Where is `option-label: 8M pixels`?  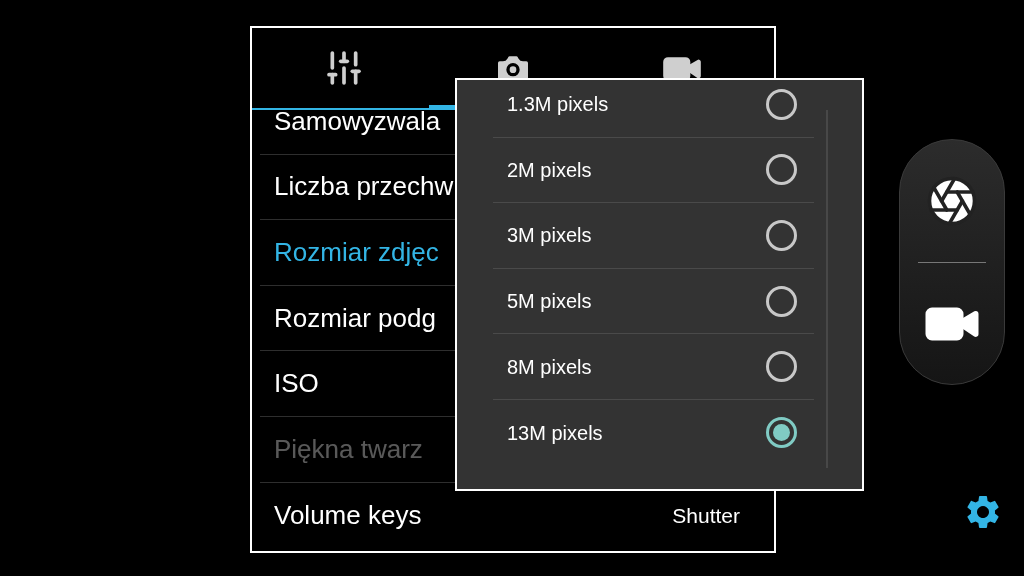 option-label: 8M pixels is located at coordinates (549, 367).